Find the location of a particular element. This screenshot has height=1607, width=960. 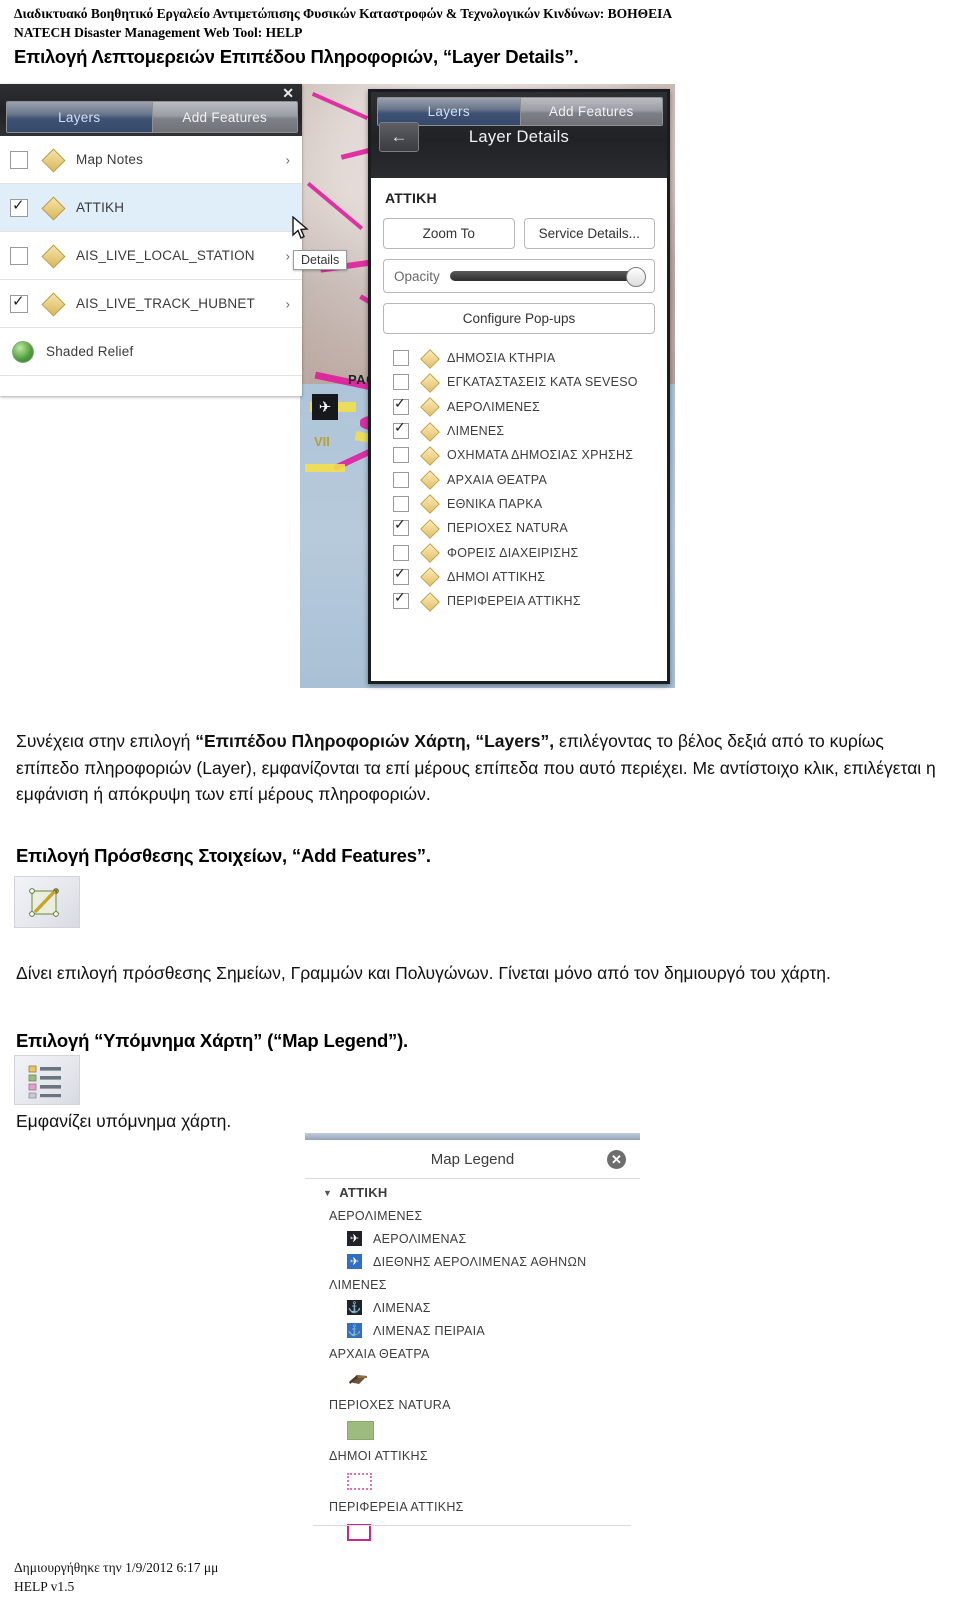

sublayer-row: ΠΕΡΙΦΕΡΕΙΑ ΑΤΤΙΚΗΣ is located at coordinates (530, 601).